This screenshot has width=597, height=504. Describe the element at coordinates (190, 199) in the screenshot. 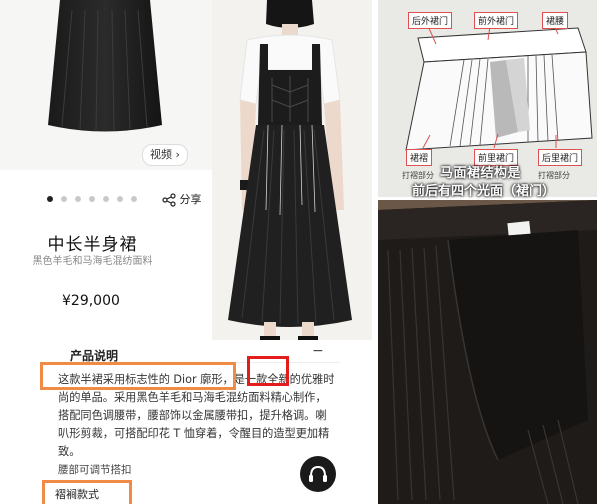

I see `share-label: 分享` at that location.